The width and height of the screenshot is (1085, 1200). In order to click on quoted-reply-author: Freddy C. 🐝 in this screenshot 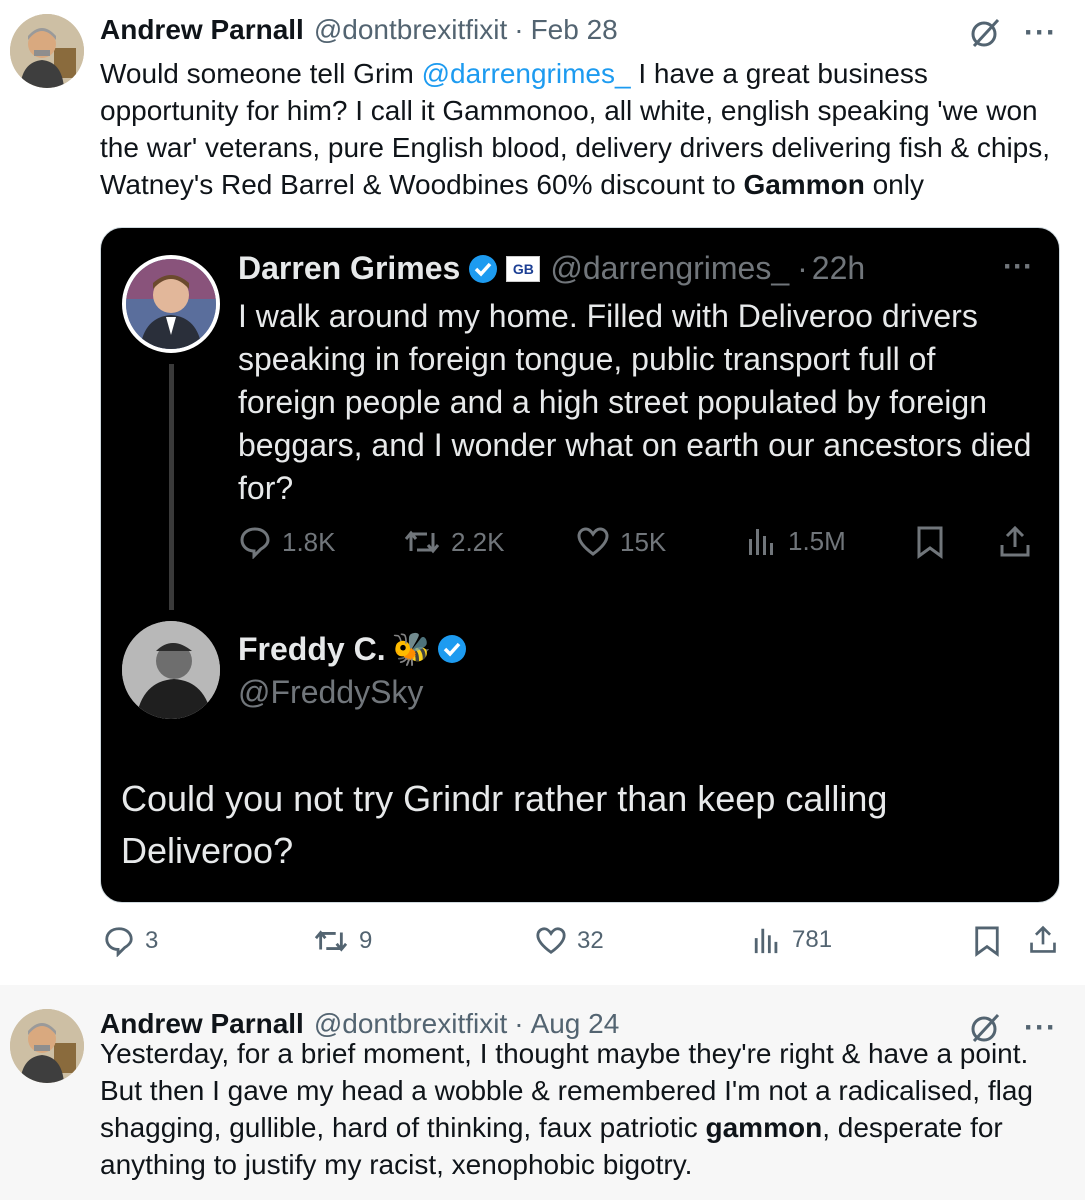, I will do `click(352, 649)`.